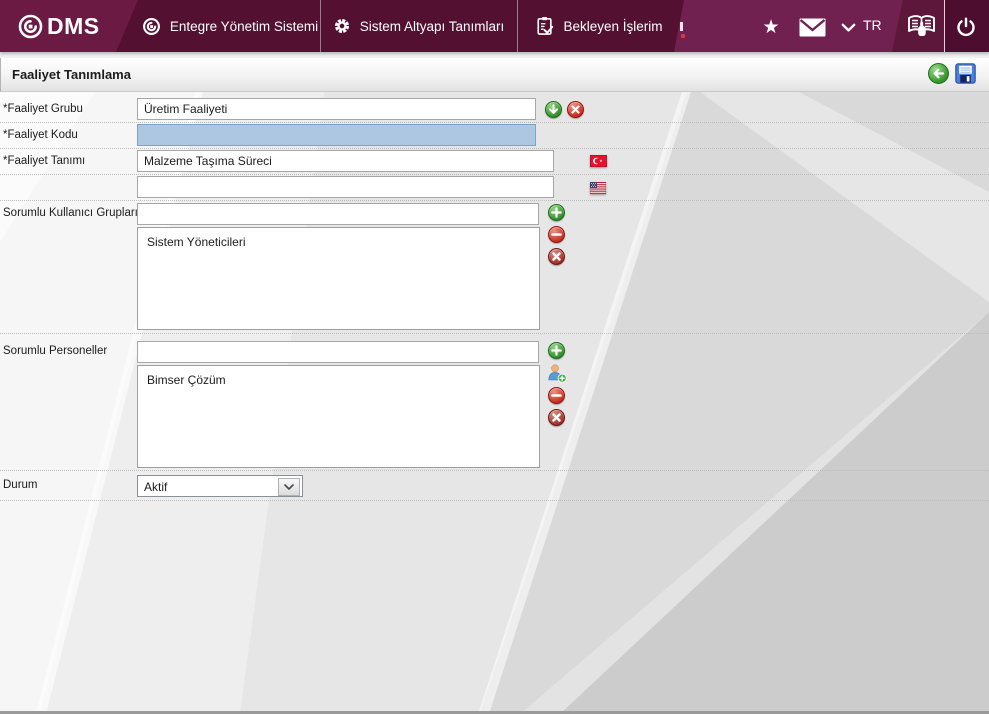 This screenshot has height=714, width=989. What do you see at coordinates (338, 278) in the screenshot?
I see `sorumlu-kullanici-gruplari-listbox: Sistem Yöneticileri` at bounding box center [338, 278].